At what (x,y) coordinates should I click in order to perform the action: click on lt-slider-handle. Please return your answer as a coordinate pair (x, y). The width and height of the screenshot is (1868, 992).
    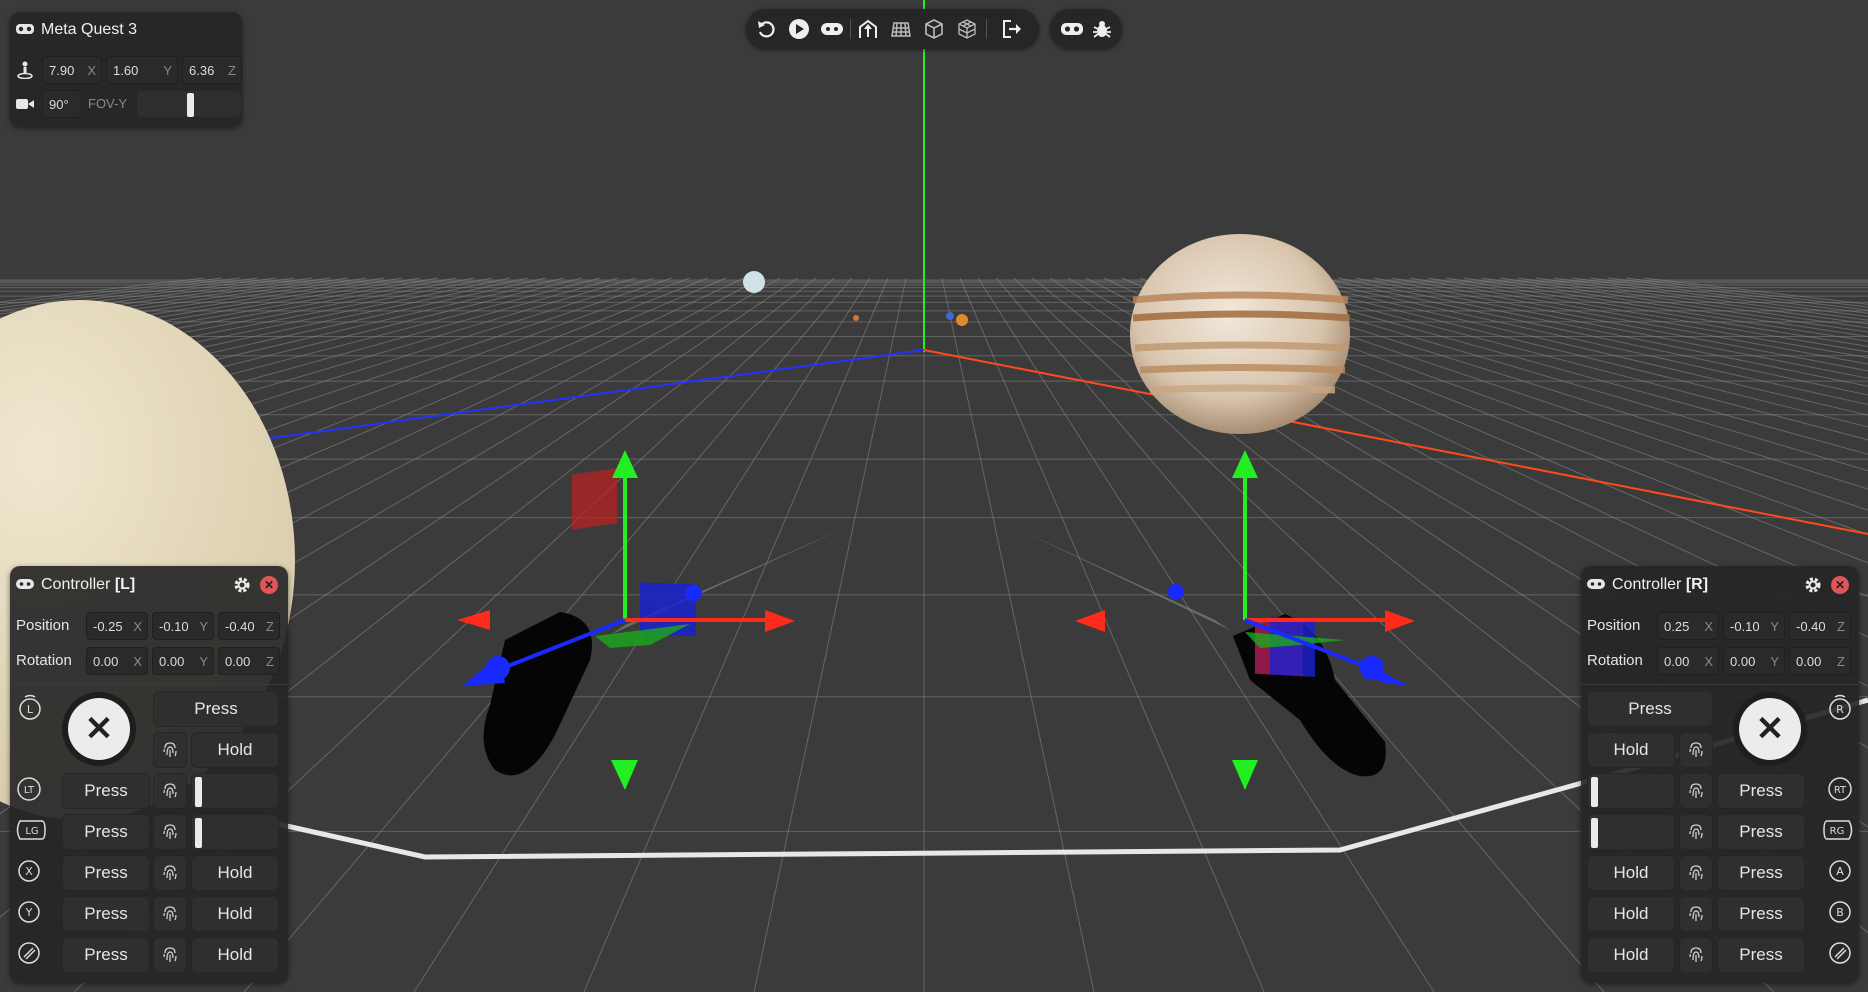
    Looking at the image, I should click on (198, 792).